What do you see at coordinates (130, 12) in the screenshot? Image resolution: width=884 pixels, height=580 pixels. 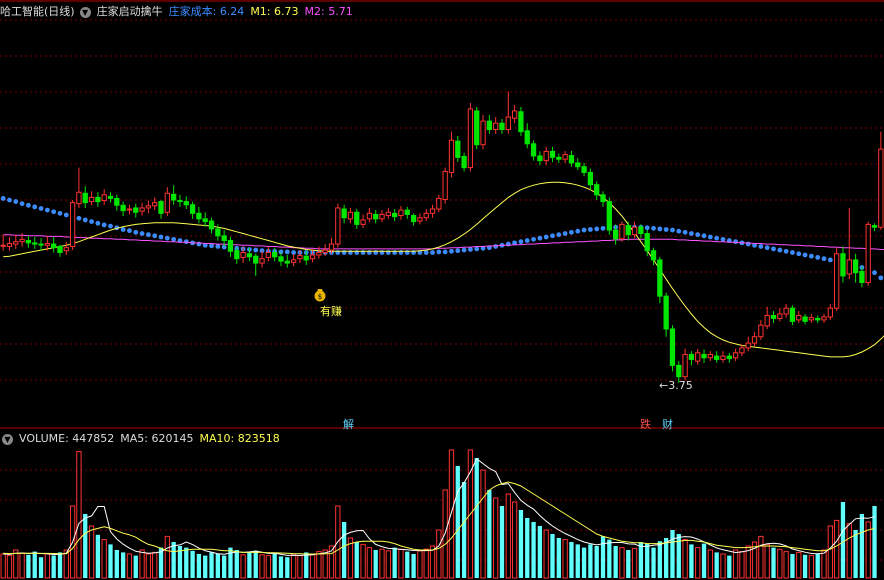 I see `indicator-name: 庄家启动擒牛` at bounding box center [130, 12].